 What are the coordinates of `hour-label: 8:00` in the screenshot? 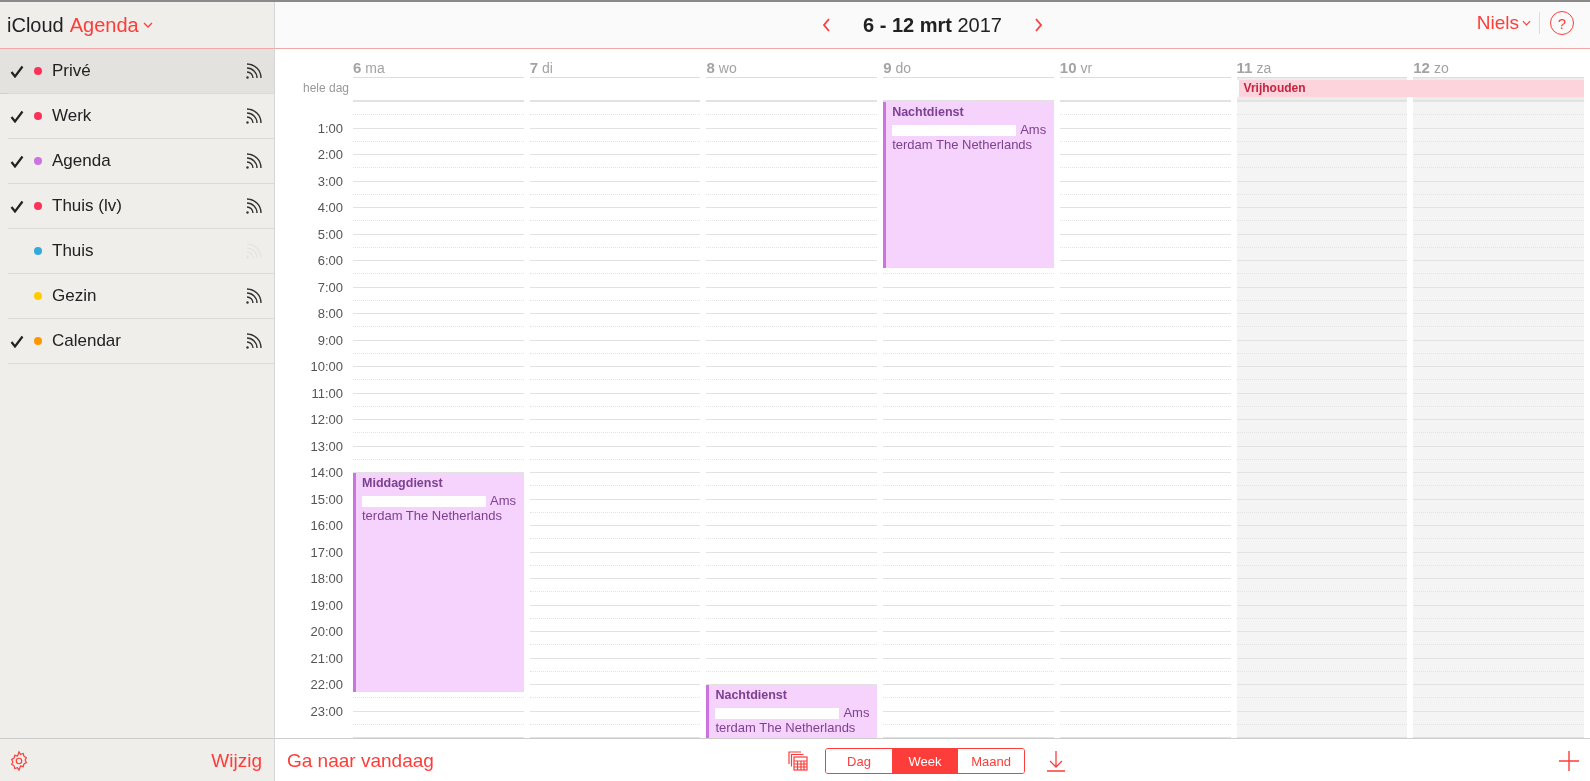 It's located at (330, 314).